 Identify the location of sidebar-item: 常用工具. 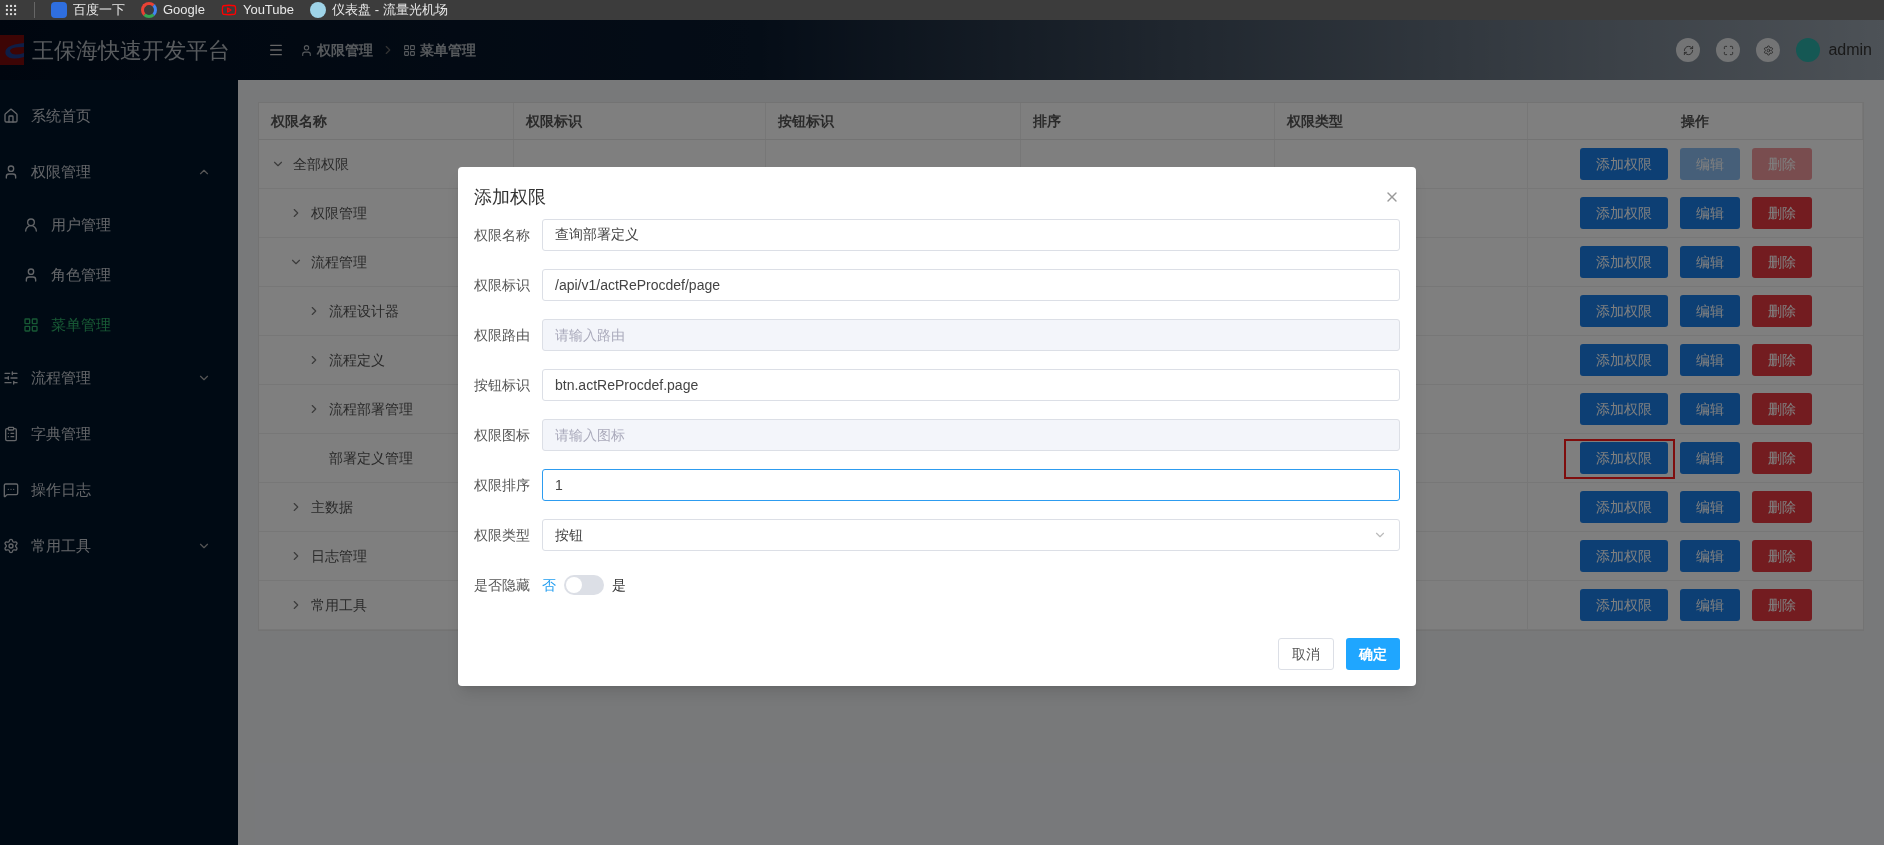
(119, 546).